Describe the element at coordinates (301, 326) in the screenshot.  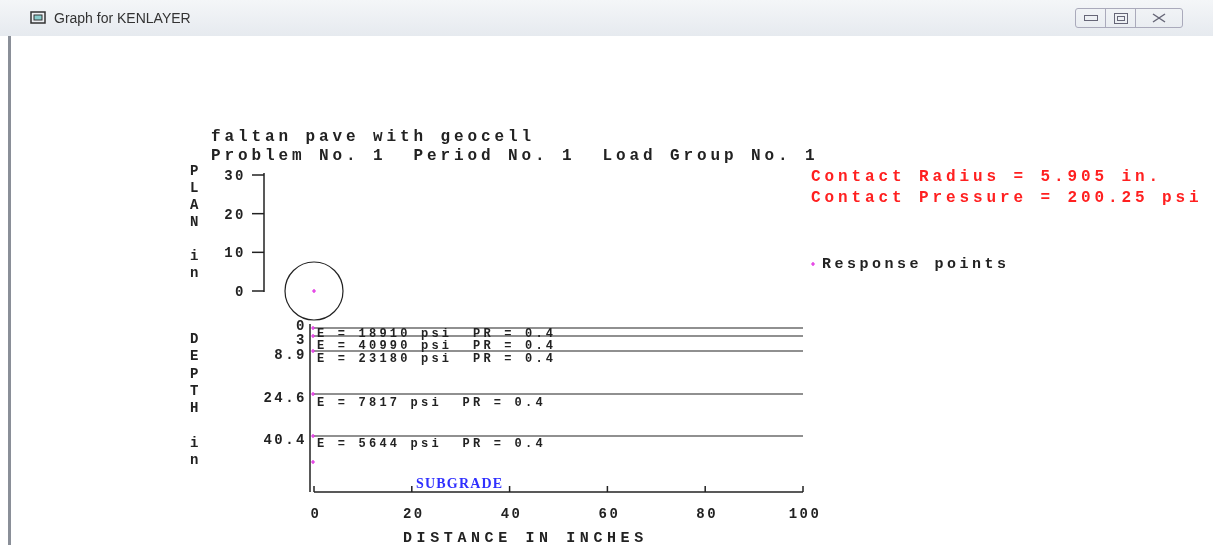
I see `depth-label: 0` at that location.